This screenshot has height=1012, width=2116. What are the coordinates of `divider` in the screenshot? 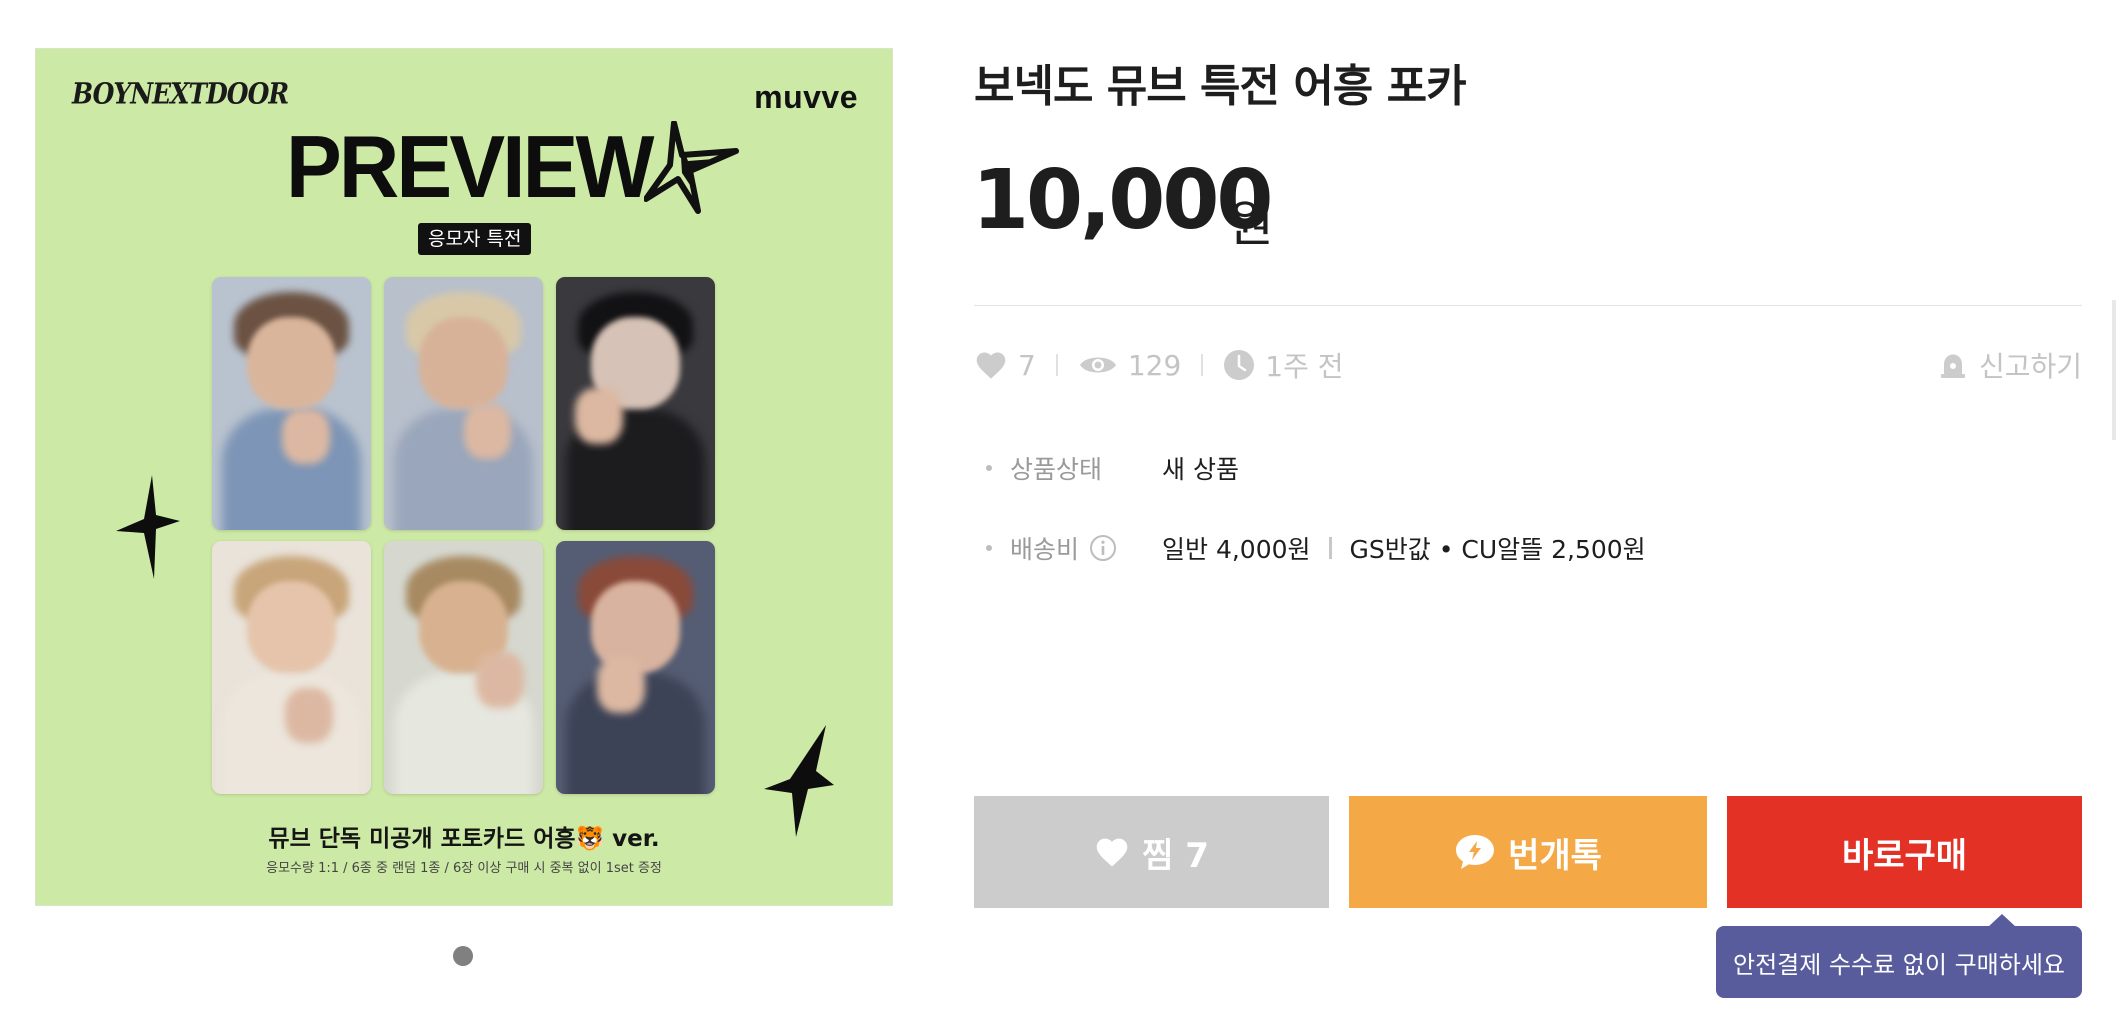 It's located at (1528, 305).